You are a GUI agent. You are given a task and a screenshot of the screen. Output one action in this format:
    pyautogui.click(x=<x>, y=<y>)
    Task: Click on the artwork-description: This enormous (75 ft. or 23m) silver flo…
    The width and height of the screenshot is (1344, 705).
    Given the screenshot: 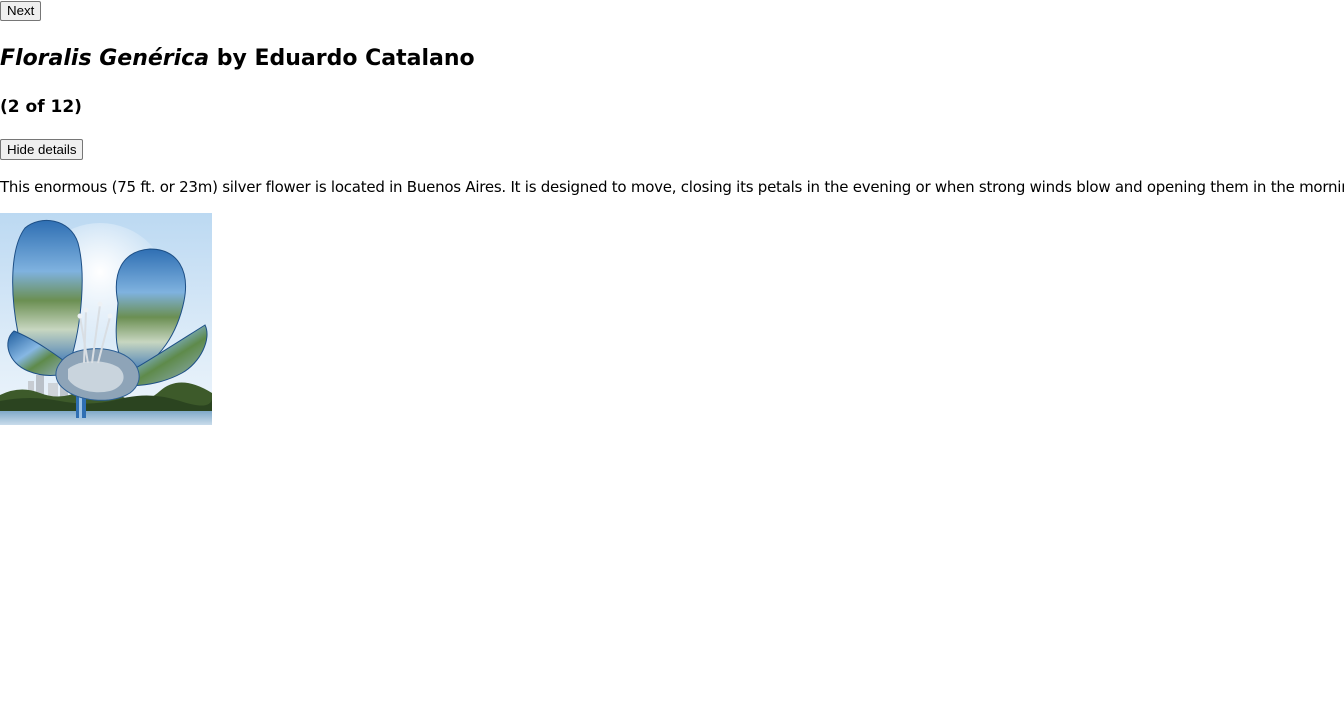 What is the action you would take?
    pyautogui.click(x=672, y=187)
    